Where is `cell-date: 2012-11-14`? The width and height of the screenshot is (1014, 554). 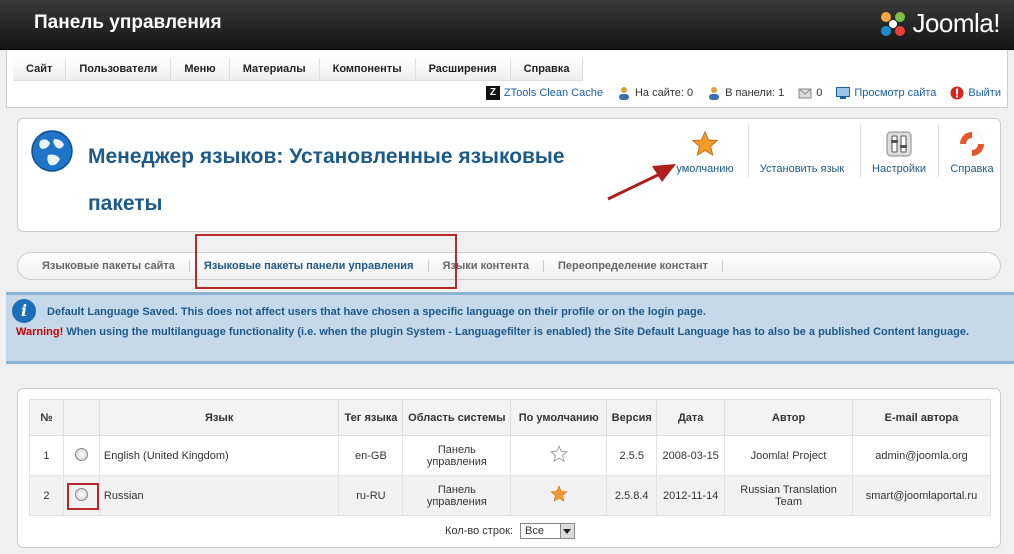
cell-date: 2012-11-14 is located at coordinates (691, 495).